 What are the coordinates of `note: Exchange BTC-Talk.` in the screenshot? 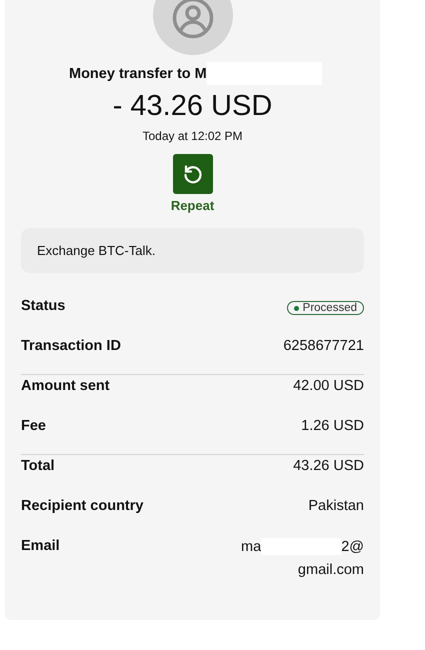 It's located at (192, 250).